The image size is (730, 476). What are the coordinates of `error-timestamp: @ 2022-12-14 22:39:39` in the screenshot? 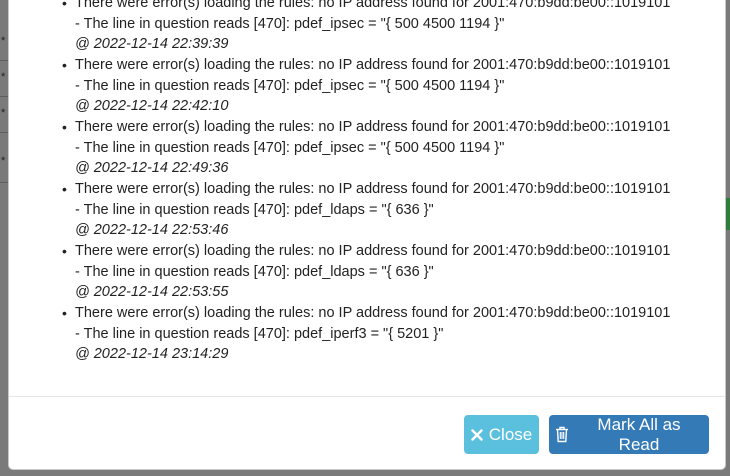 It's located at (152, 44).